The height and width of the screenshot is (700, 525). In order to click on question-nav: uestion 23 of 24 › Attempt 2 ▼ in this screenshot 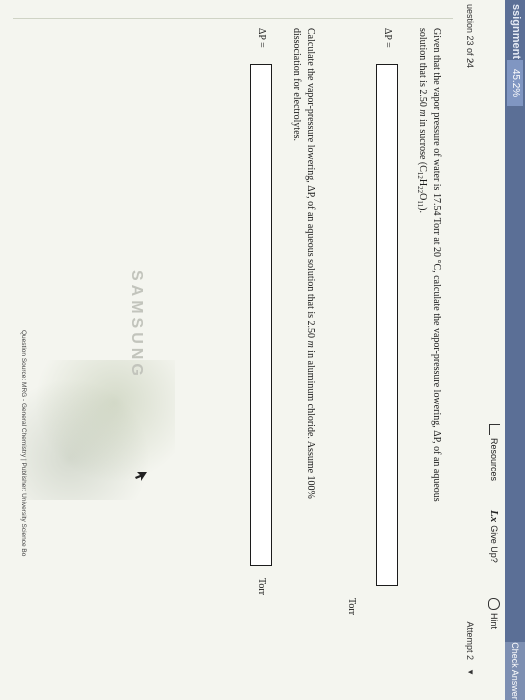, I will do `click(470, 350)`.